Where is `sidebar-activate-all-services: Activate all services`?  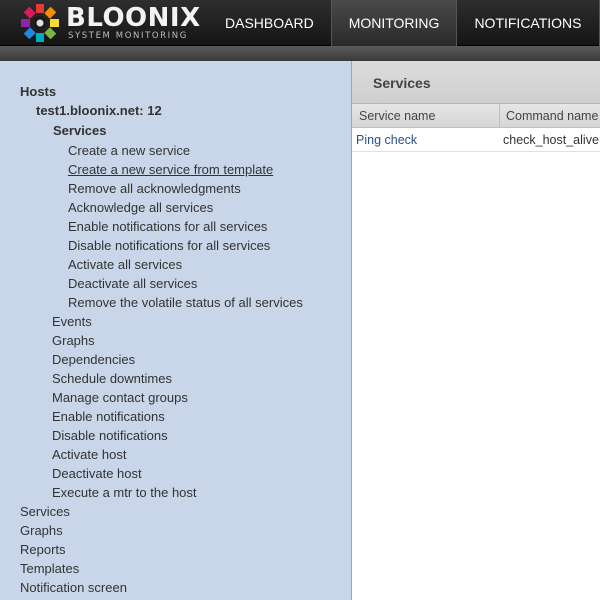
sidebar-activate-all-services: Activate all services is located at coordinates (125, 265).